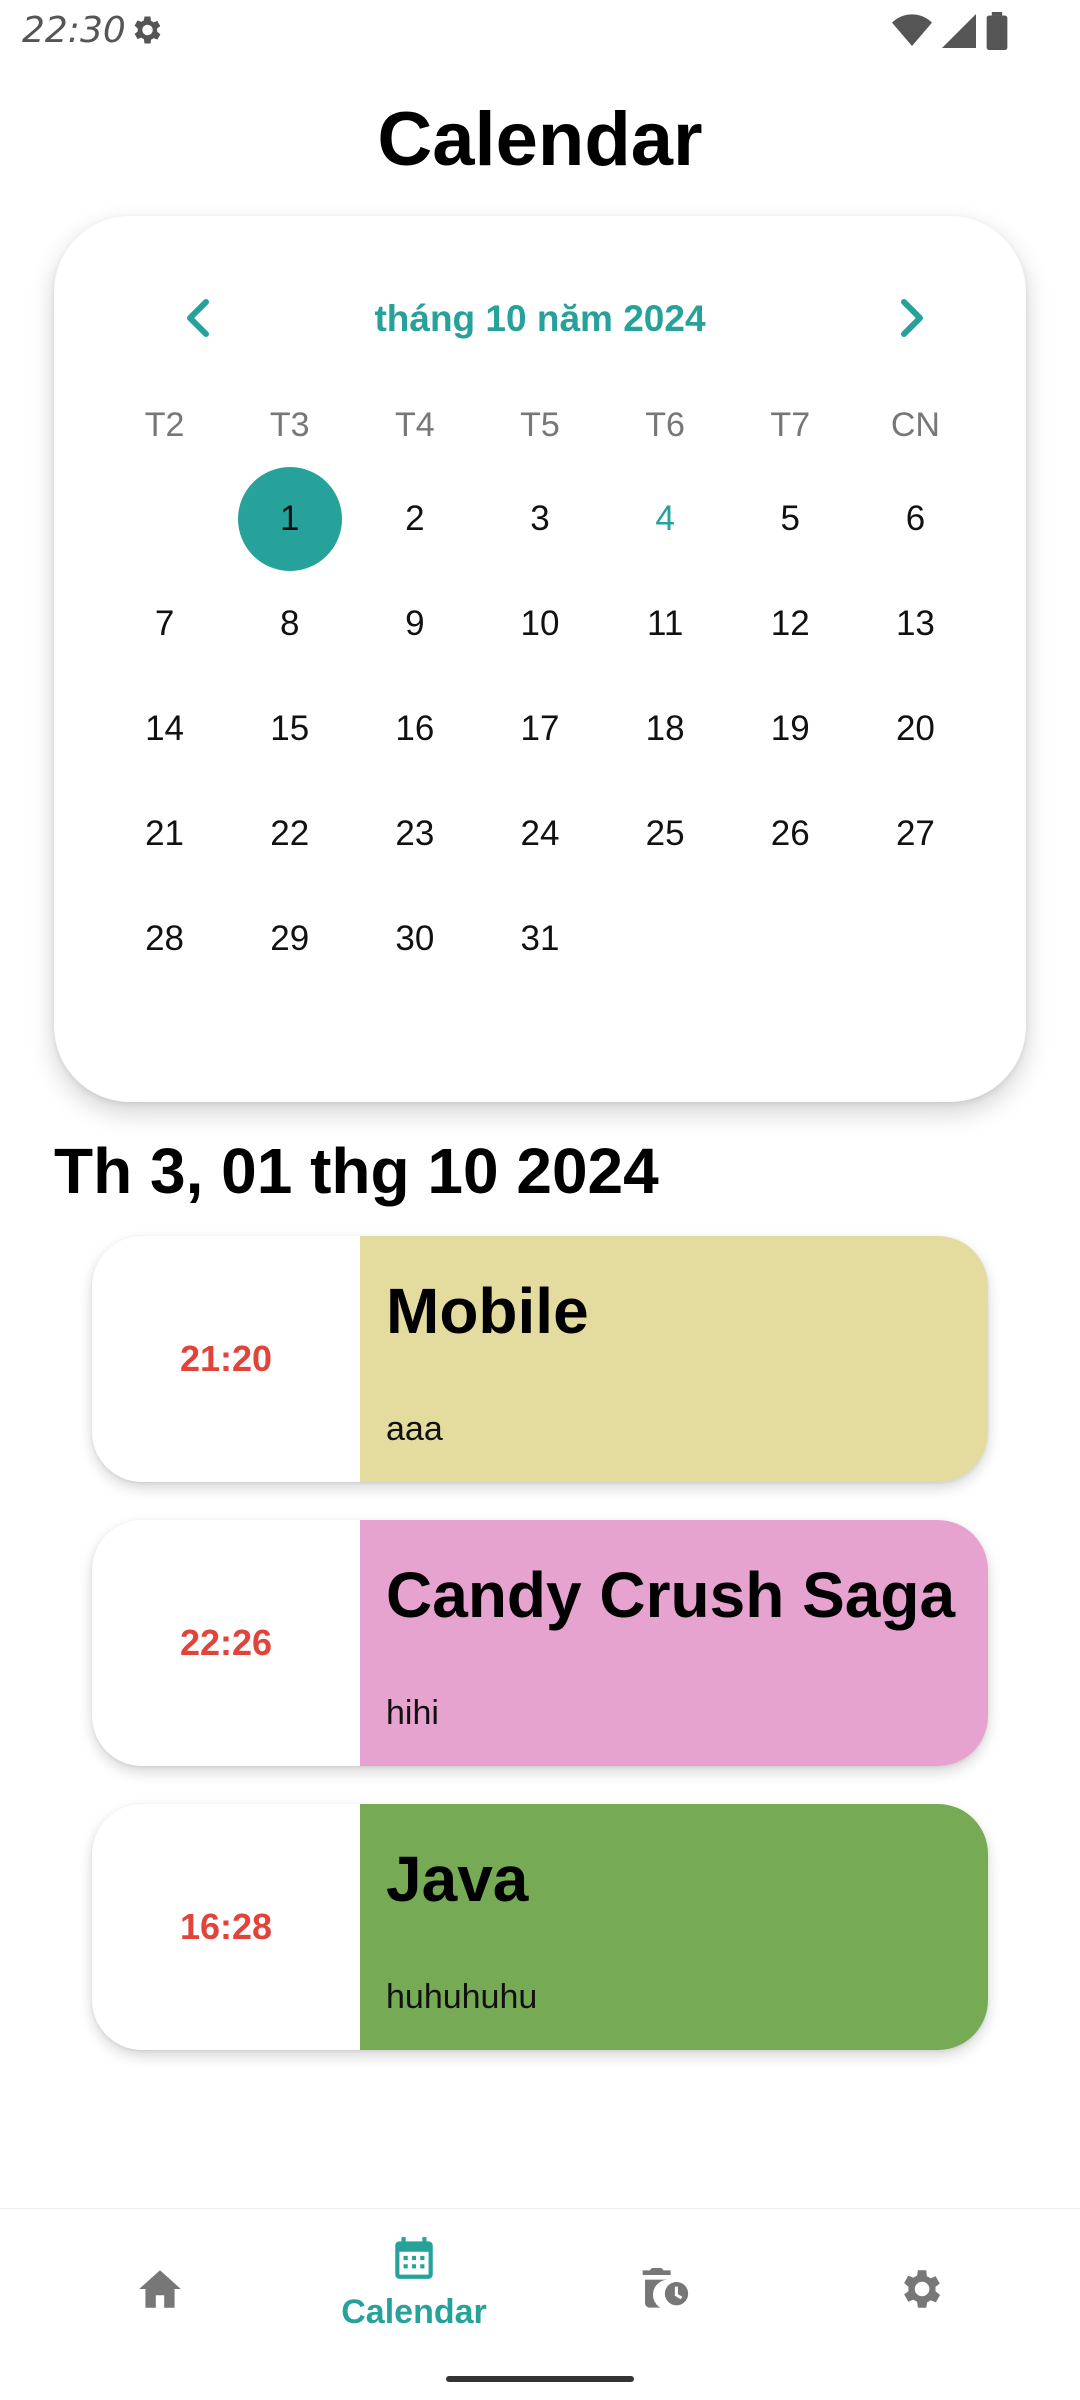 Image resolution: width=1080 pixels, height=2400 pixels. I want to click on day-number: 31, so click(540, 938).